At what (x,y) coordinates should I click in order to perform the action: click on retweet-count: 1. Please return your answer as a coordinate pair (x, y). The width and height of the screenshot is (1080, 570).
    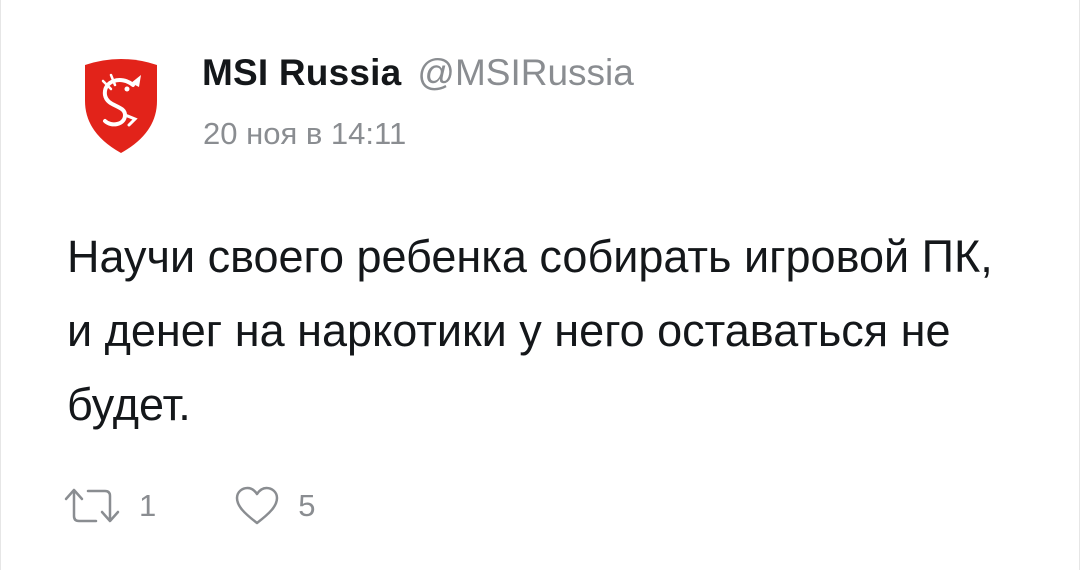
    Looking at the image, I should click on (148, 505).